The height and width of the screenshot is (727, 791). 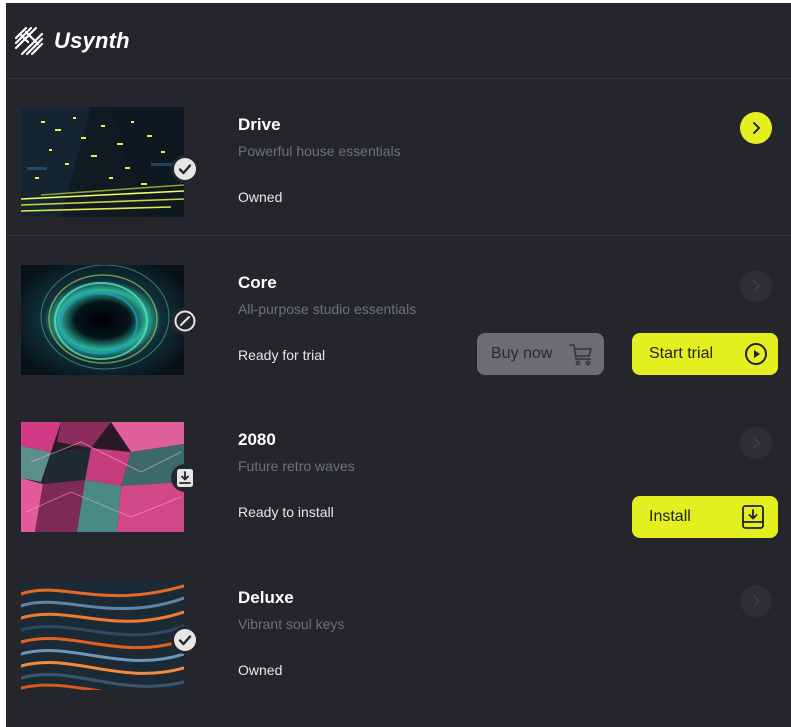 I want to click on product-thumbnail-2080, so click(x=102, y=477).